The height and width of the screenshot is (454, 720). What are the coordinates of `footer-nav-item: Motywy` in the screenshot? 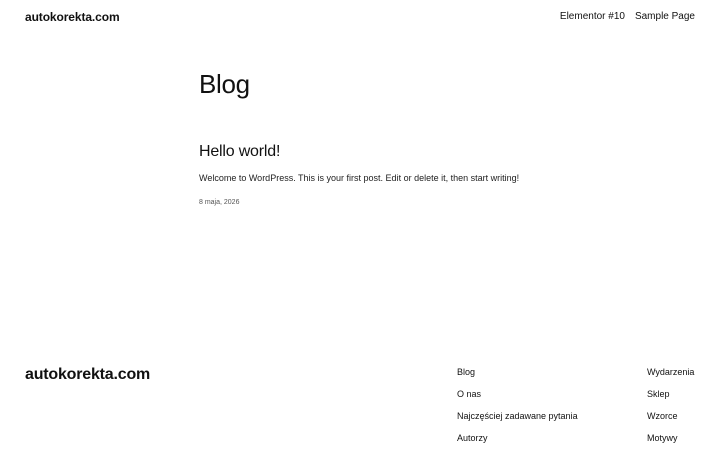 It's located at (670, 443).